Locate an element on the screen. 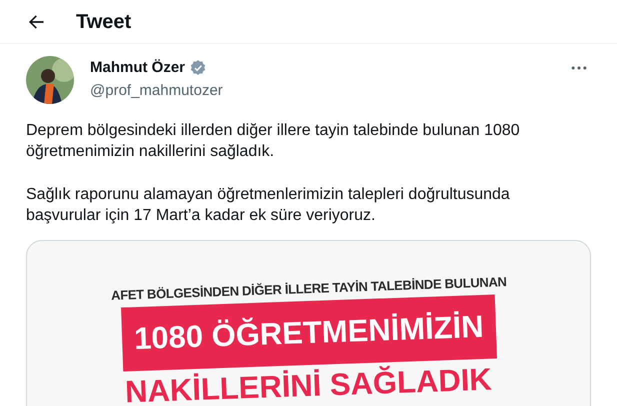 This screenshot has height=406, width=617. tweet-text: Deprem bölgesindeki illerden diğer illere tayin talebinde bulunan 1080 öğretmenimizin nakillerini sağladık. is located at coordinates (273, 141).